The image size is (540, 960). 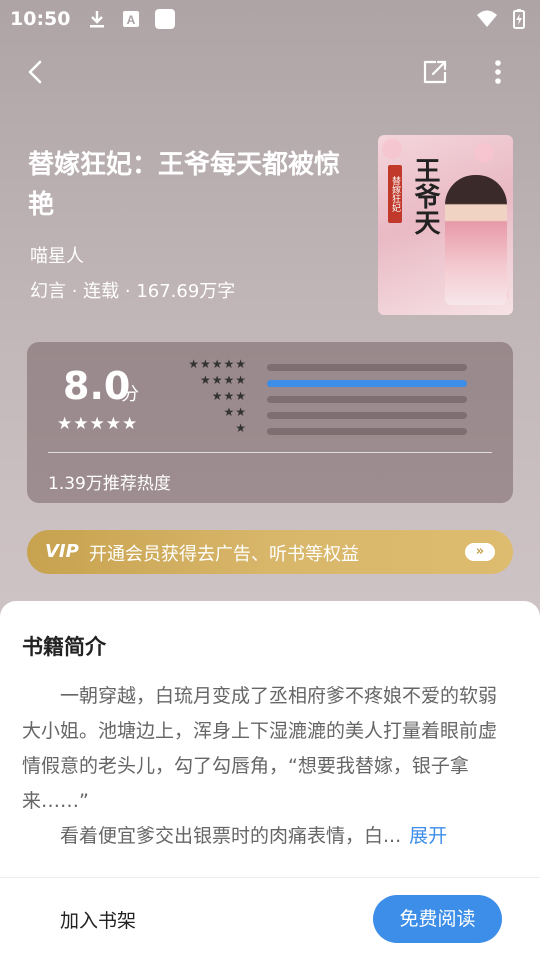 What do you see at coordinates (395, 194) in the screenshot?
I see `cover-badge: 替嫁狂妃` at bounding box center [395, 194].